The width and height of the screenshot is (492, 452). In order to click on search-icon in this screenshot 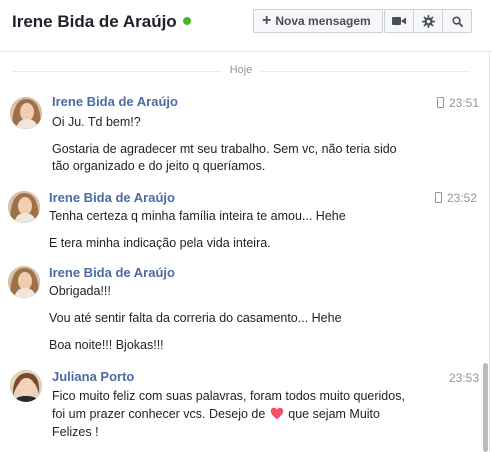, I will do `click(457, 21)`.